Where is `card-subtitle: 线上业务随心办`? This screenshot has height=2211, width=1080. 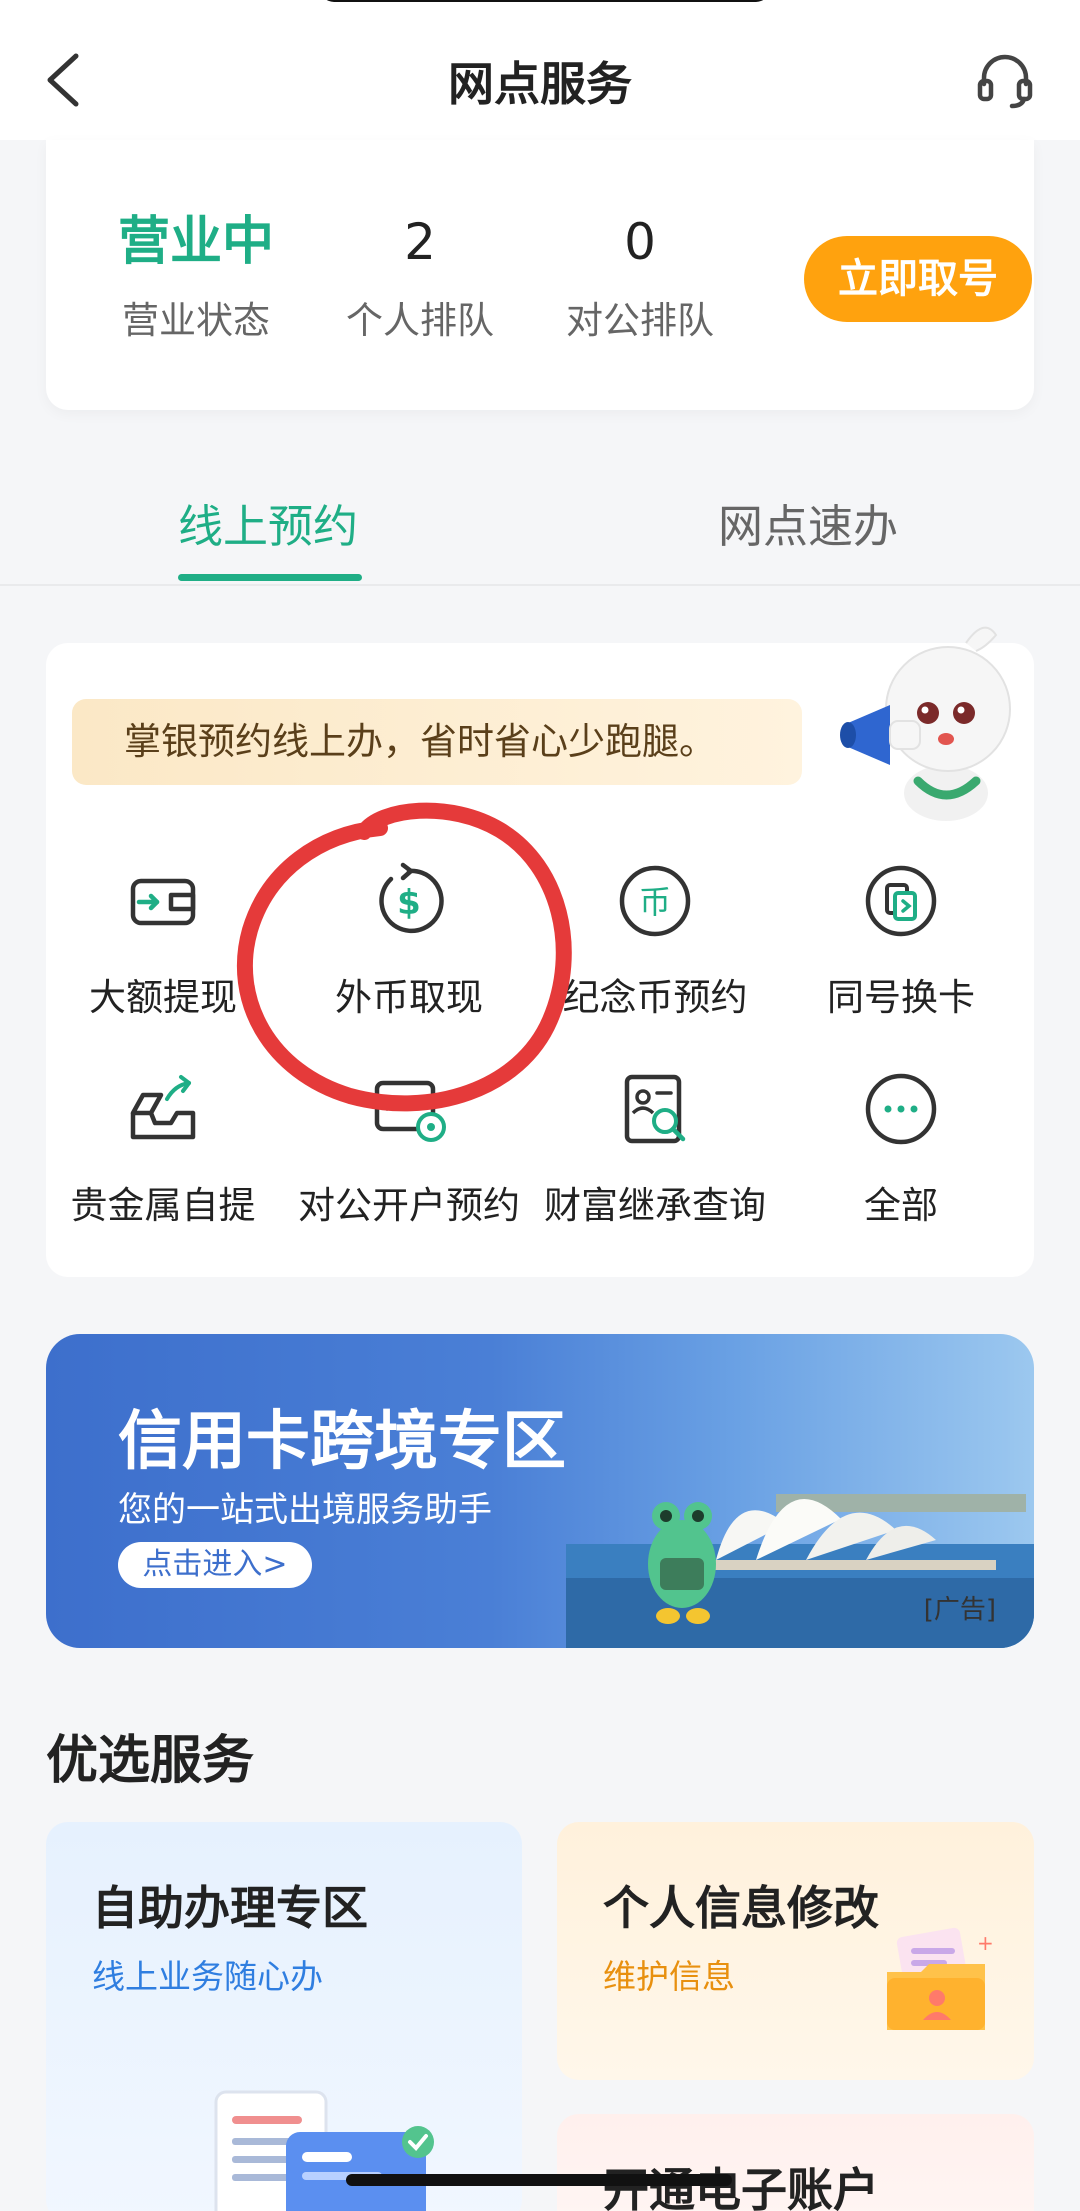
card-subtitle: 线上业务随心办 is located at coordinates (207, 1976).